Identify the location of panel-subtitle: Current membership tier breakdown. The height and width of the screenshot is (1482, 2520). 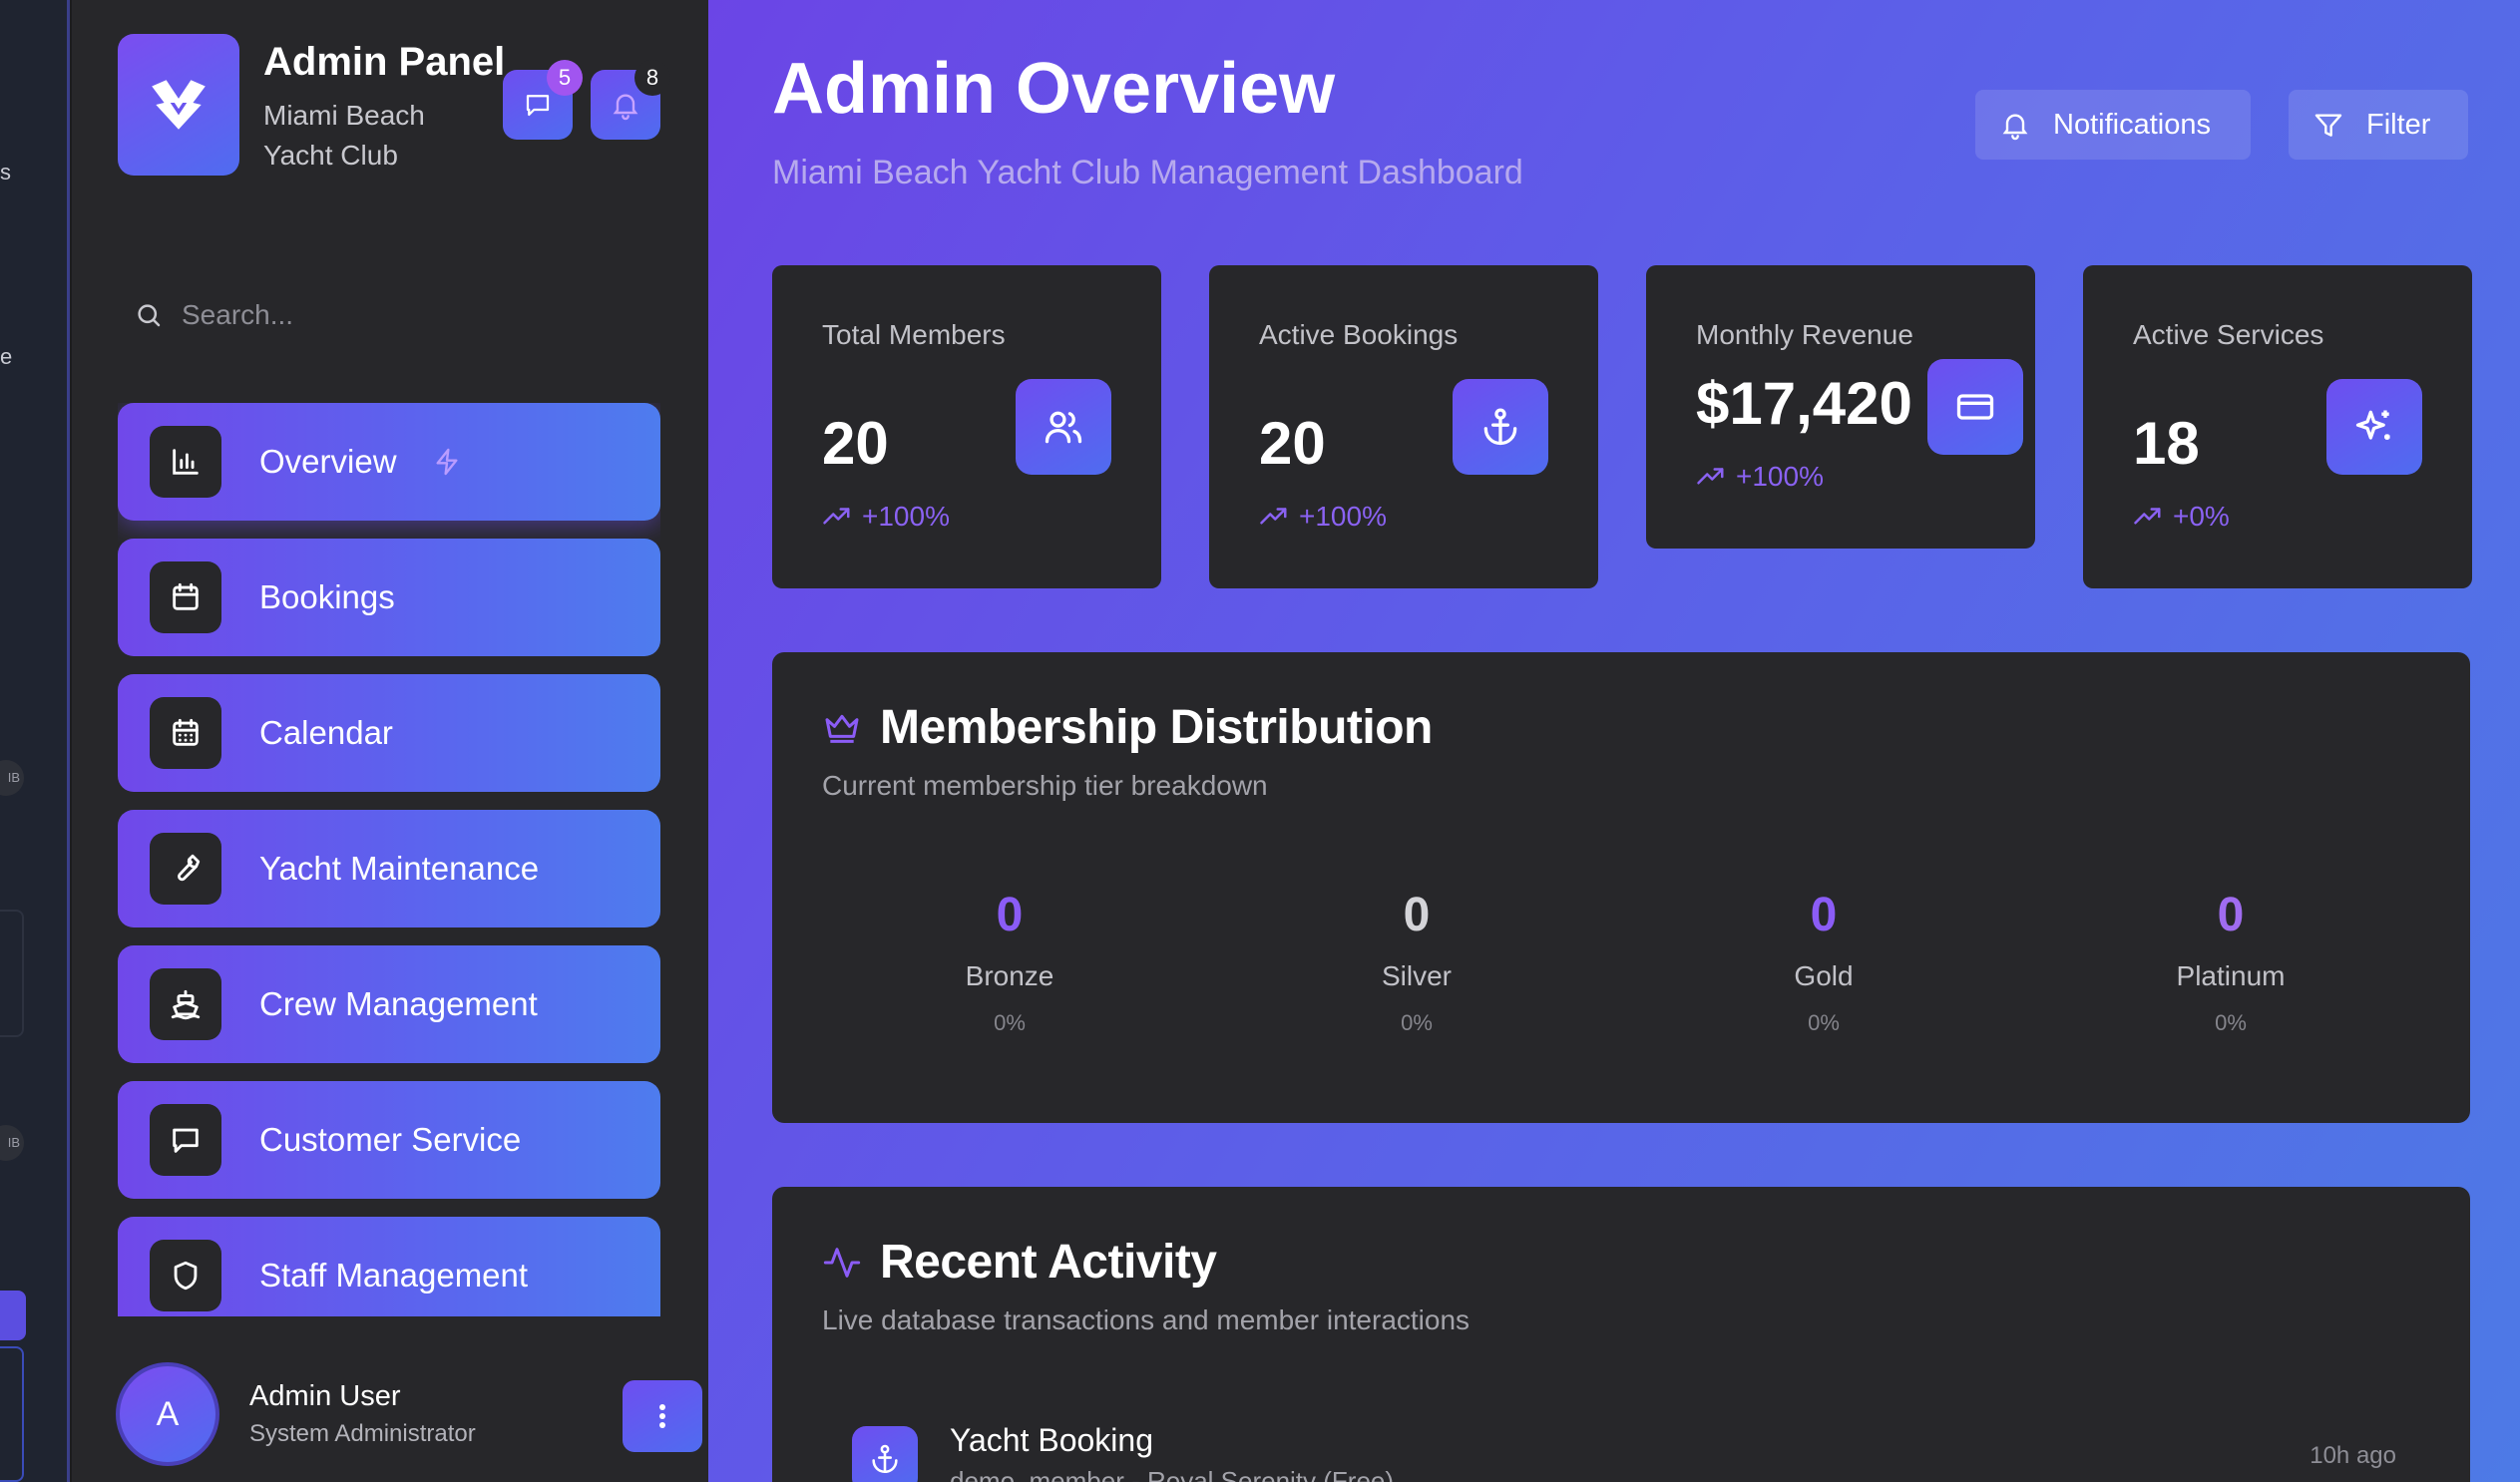
(1045, 785).